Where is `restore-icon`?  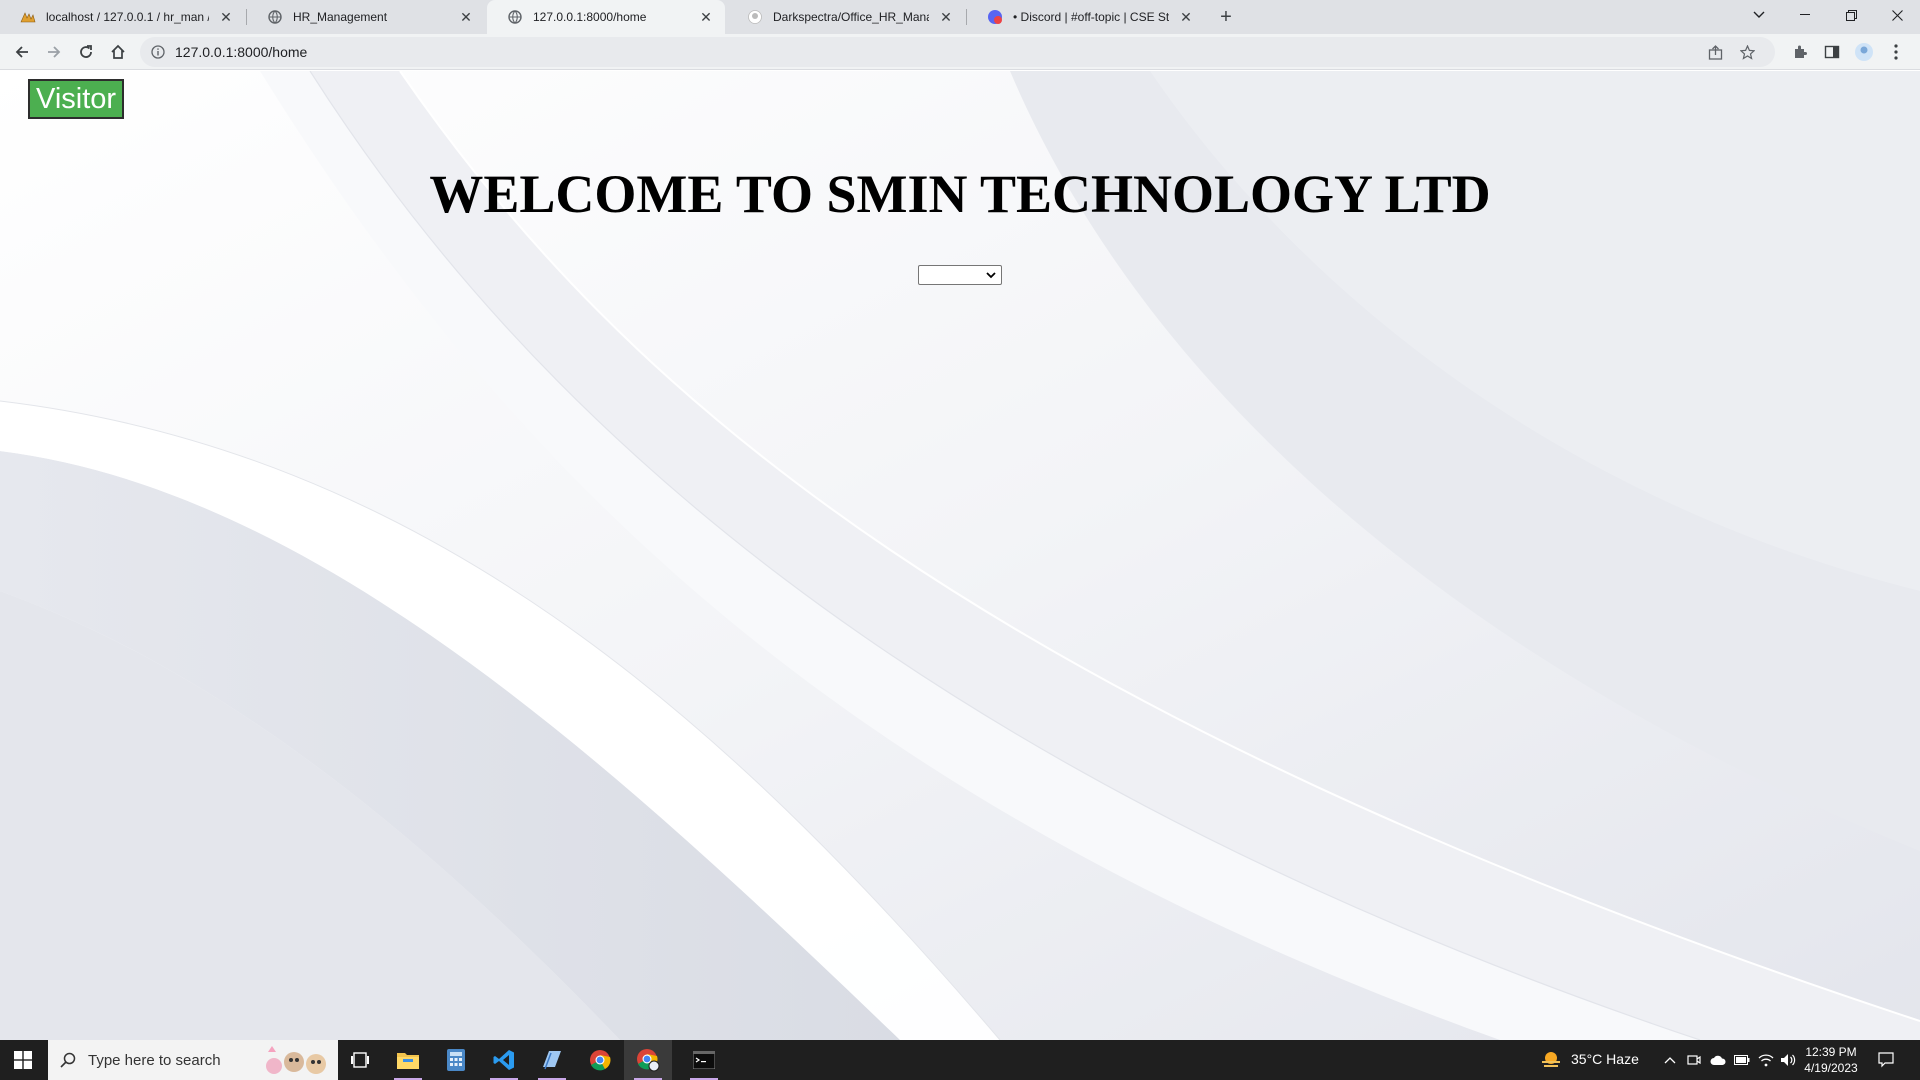 restore-icon is located at coordinates (1851, 15).